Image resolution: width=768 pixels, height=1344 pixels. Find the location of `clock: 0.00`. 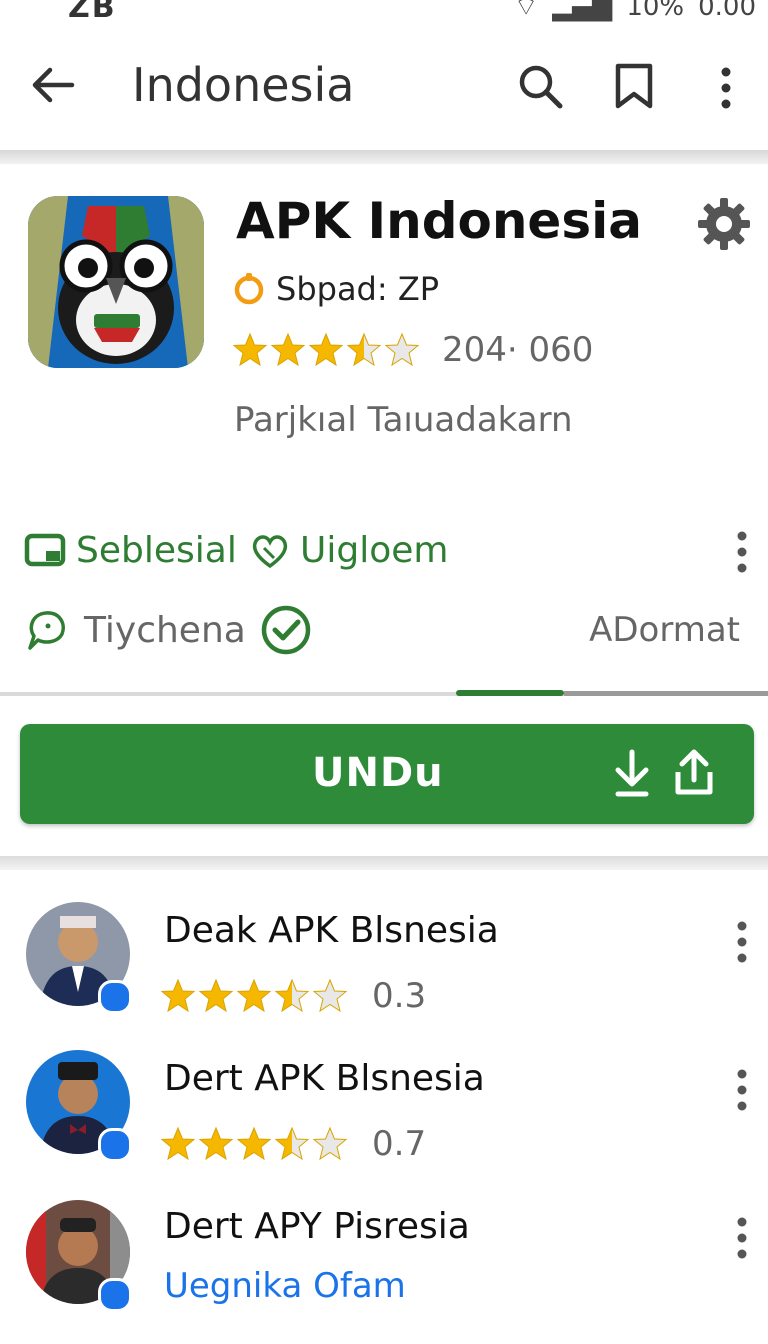

clock: 0.00 is located at coordinates (727, 11).